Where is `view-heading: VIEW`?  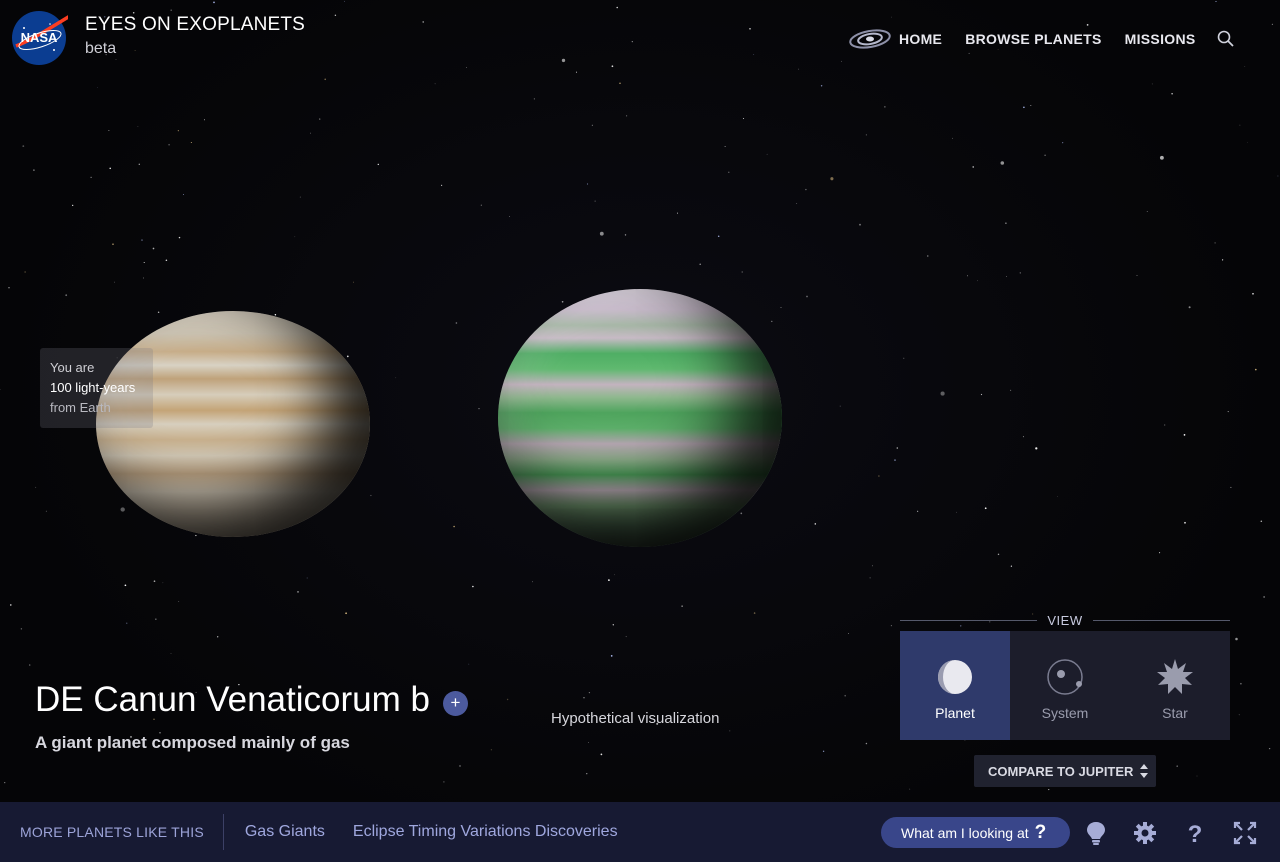 view-heading: VIEW is located at coordinates (1065, 620).